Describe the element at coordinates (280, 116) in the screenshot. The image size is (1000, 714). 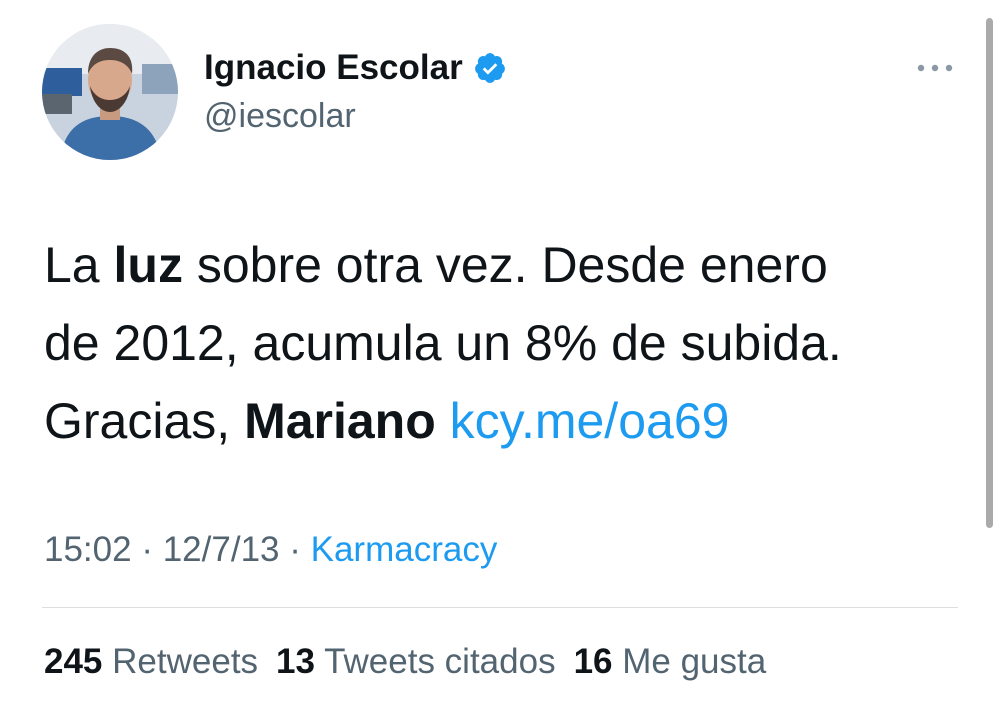
I see `author-handle: @iescolar` at that location.